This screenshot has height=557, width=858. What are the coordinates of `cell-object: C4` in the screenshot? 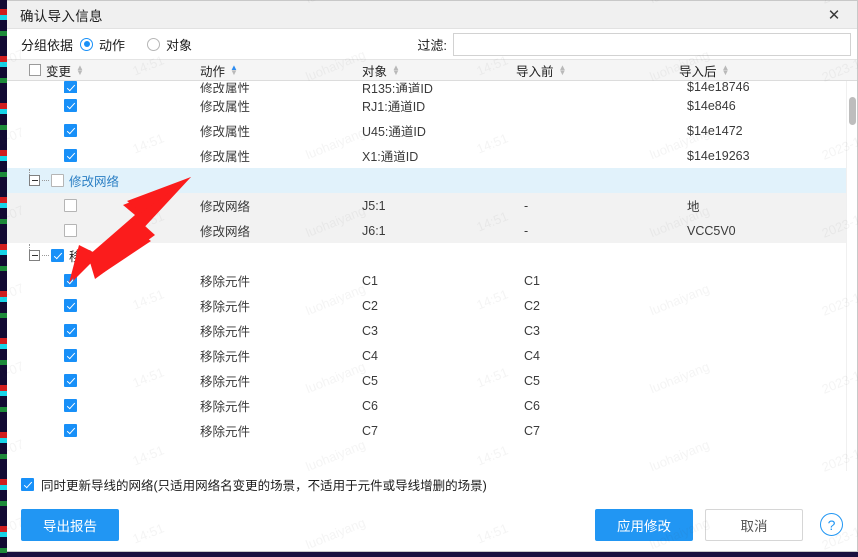 It's located at (370, 355).